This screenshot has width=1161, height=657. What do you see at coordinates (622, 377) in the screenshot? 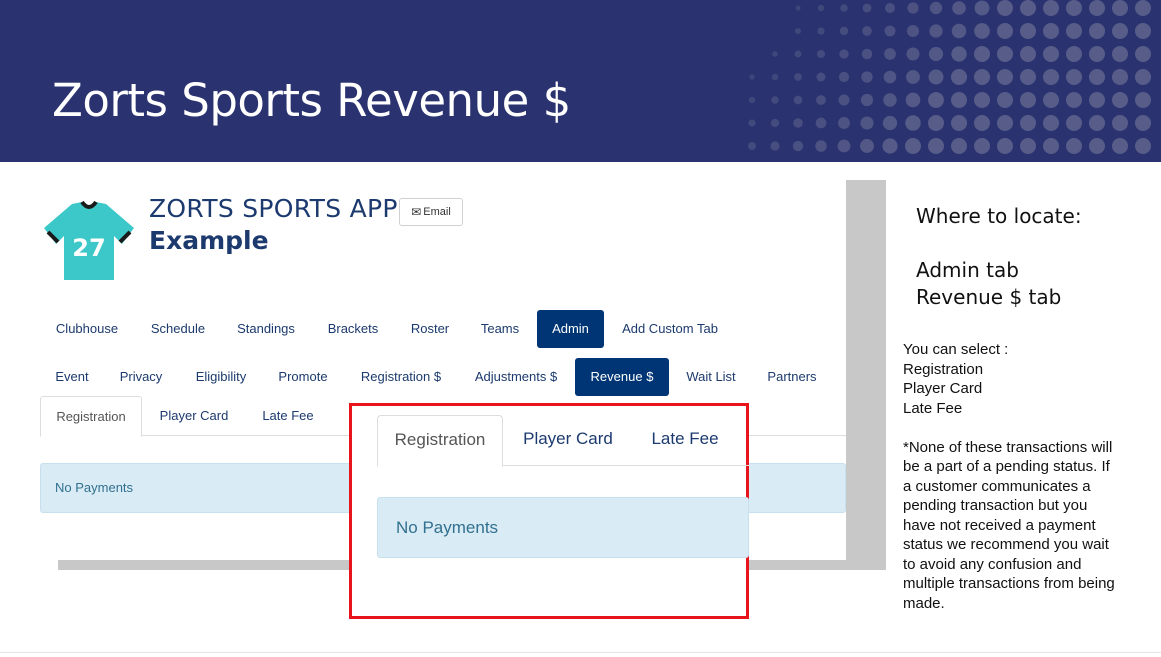
I see `admin-nav-revenue: Revenue $` at bounding box center [622, 377].